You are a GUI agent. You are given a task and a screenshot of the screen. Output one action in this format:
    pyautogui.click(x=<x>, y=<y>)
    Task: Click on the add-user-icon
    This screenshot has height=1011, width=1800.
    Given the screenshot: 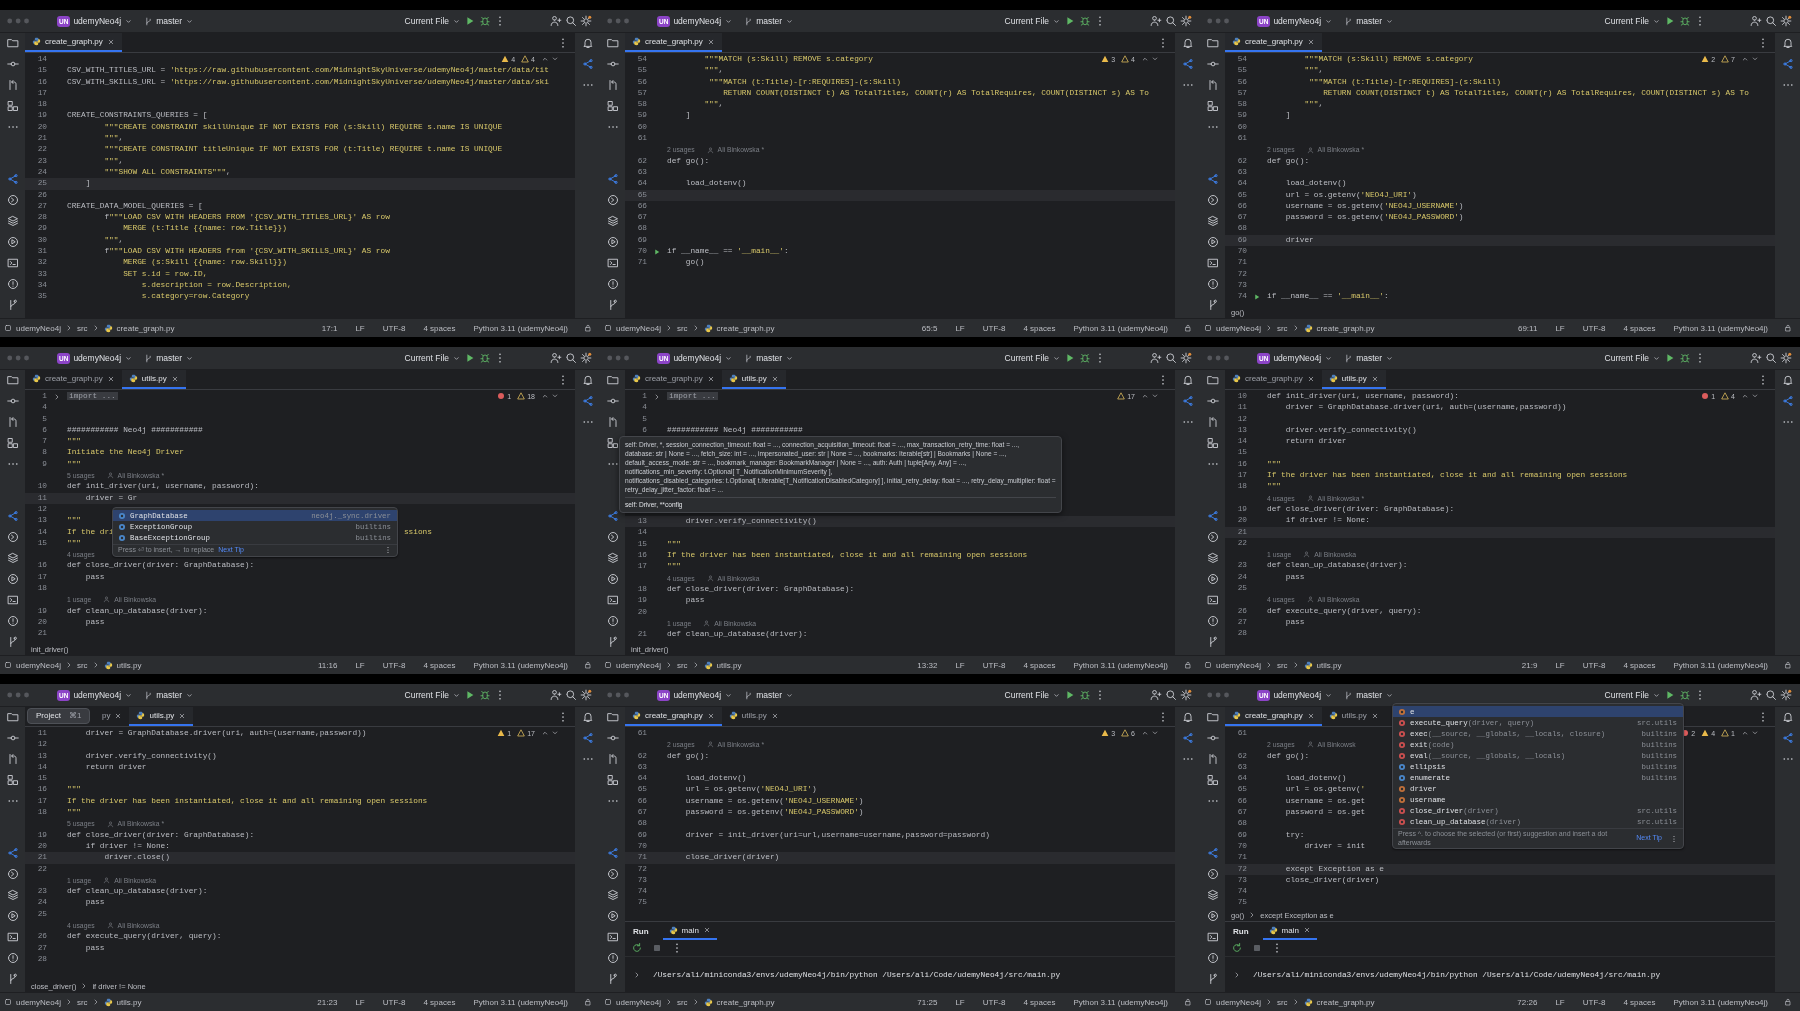 What is the action you would take?
    pyautogui.click(x=1756, y=695)
    